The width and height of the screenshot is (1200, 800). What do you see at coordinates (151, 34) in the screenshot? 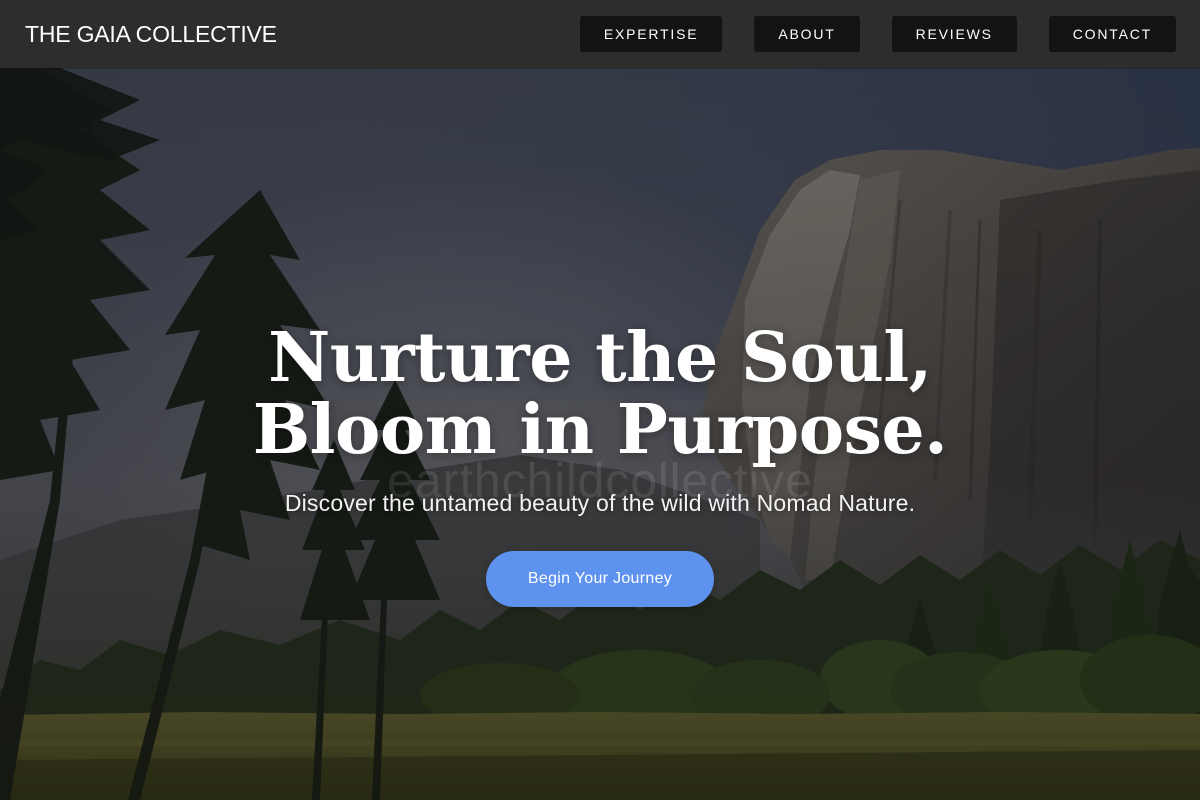
I see `brand-logo: THE GAIA COLLECTIVE` at bounding box center [151, 34].